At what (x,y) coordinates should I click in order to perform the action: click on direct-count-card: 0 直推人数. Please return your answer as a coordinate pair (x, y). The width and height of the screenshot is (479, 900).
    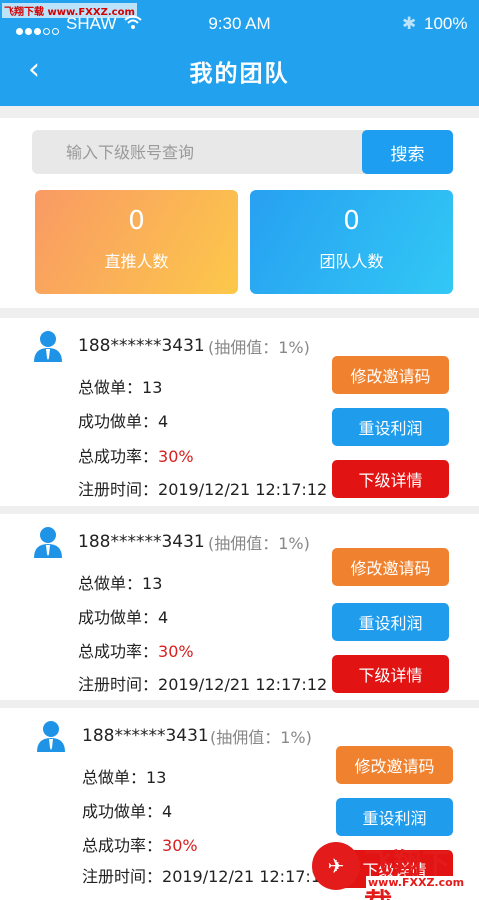
    Looking at the image, I should click on (136, 242).